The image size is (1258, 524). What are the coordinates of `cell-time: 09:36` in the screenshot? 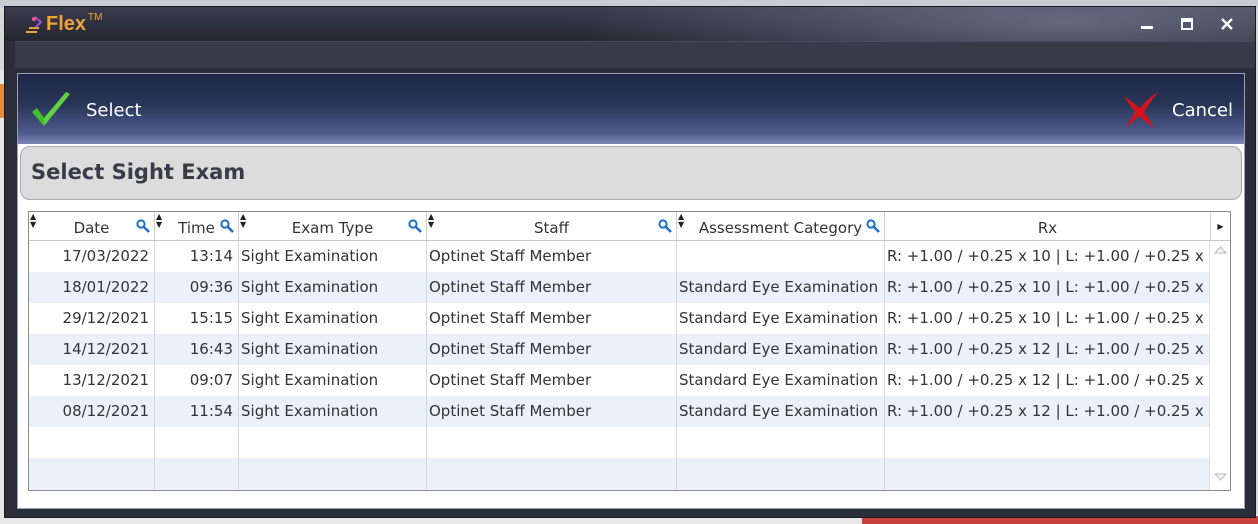 It's located at (197, 287).